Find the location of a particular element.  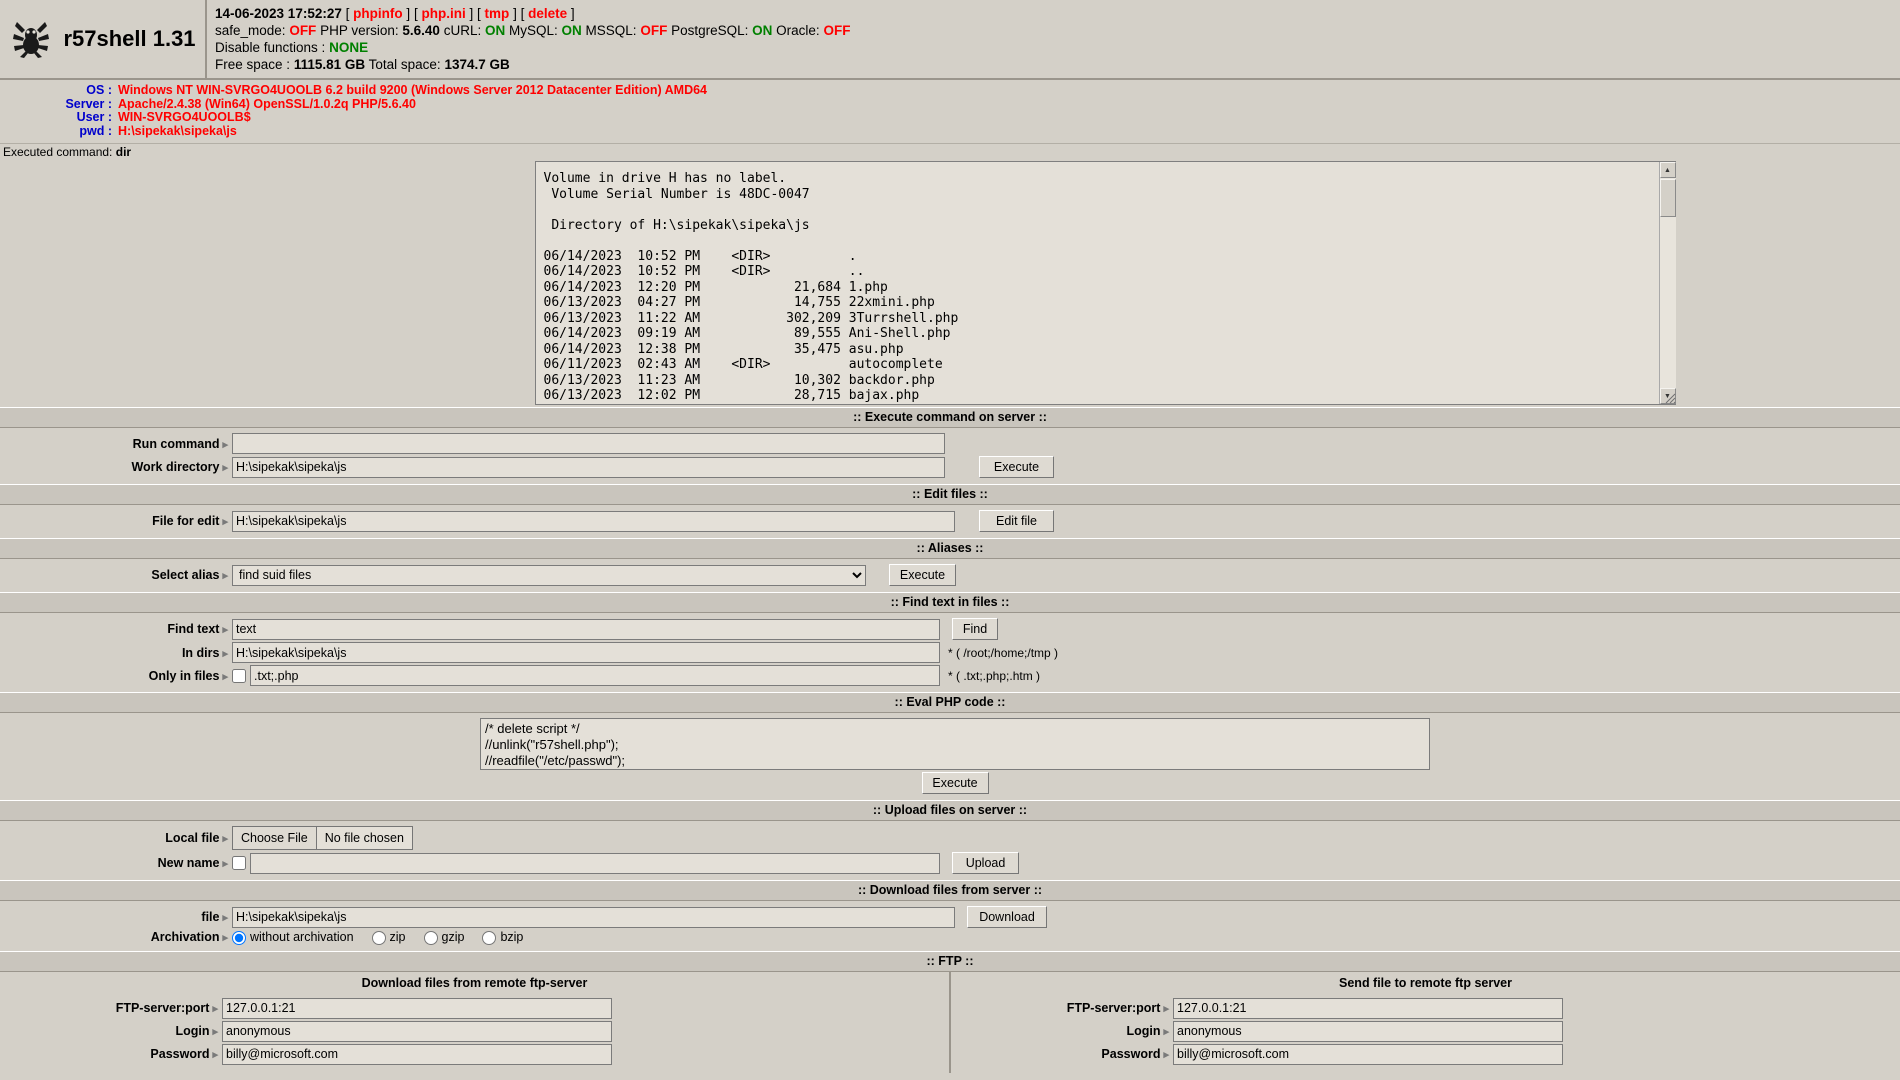

safe-mode-label: safe_mode: is located at coordinates (250, 30).